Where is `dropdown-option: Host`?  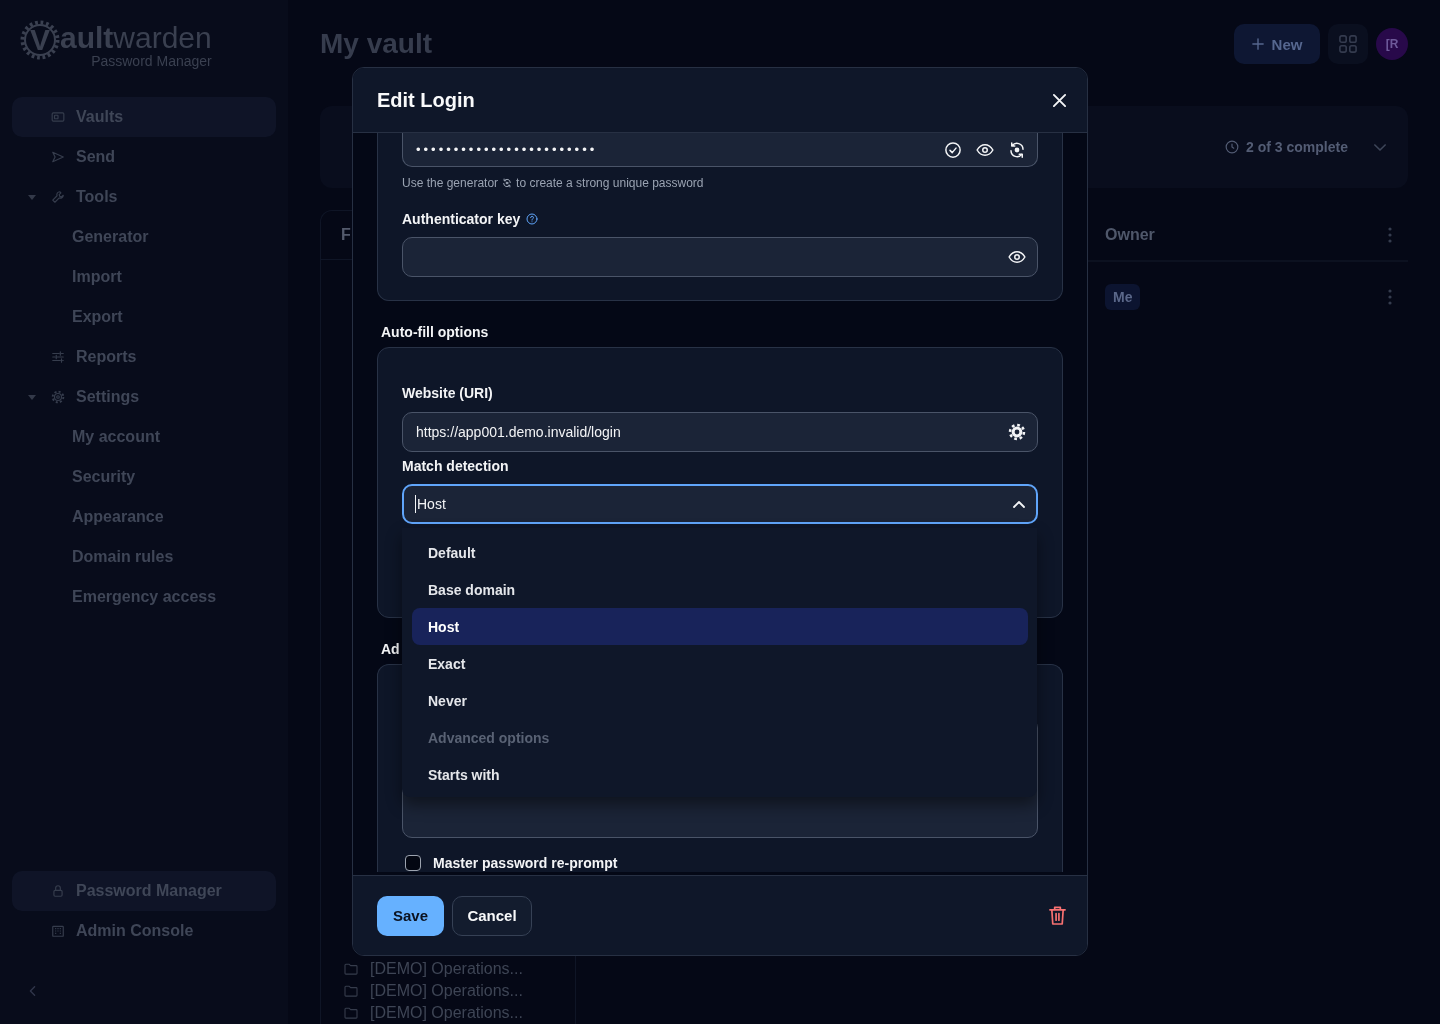 dropdown-option: Host is located at coordinates (720, 626).